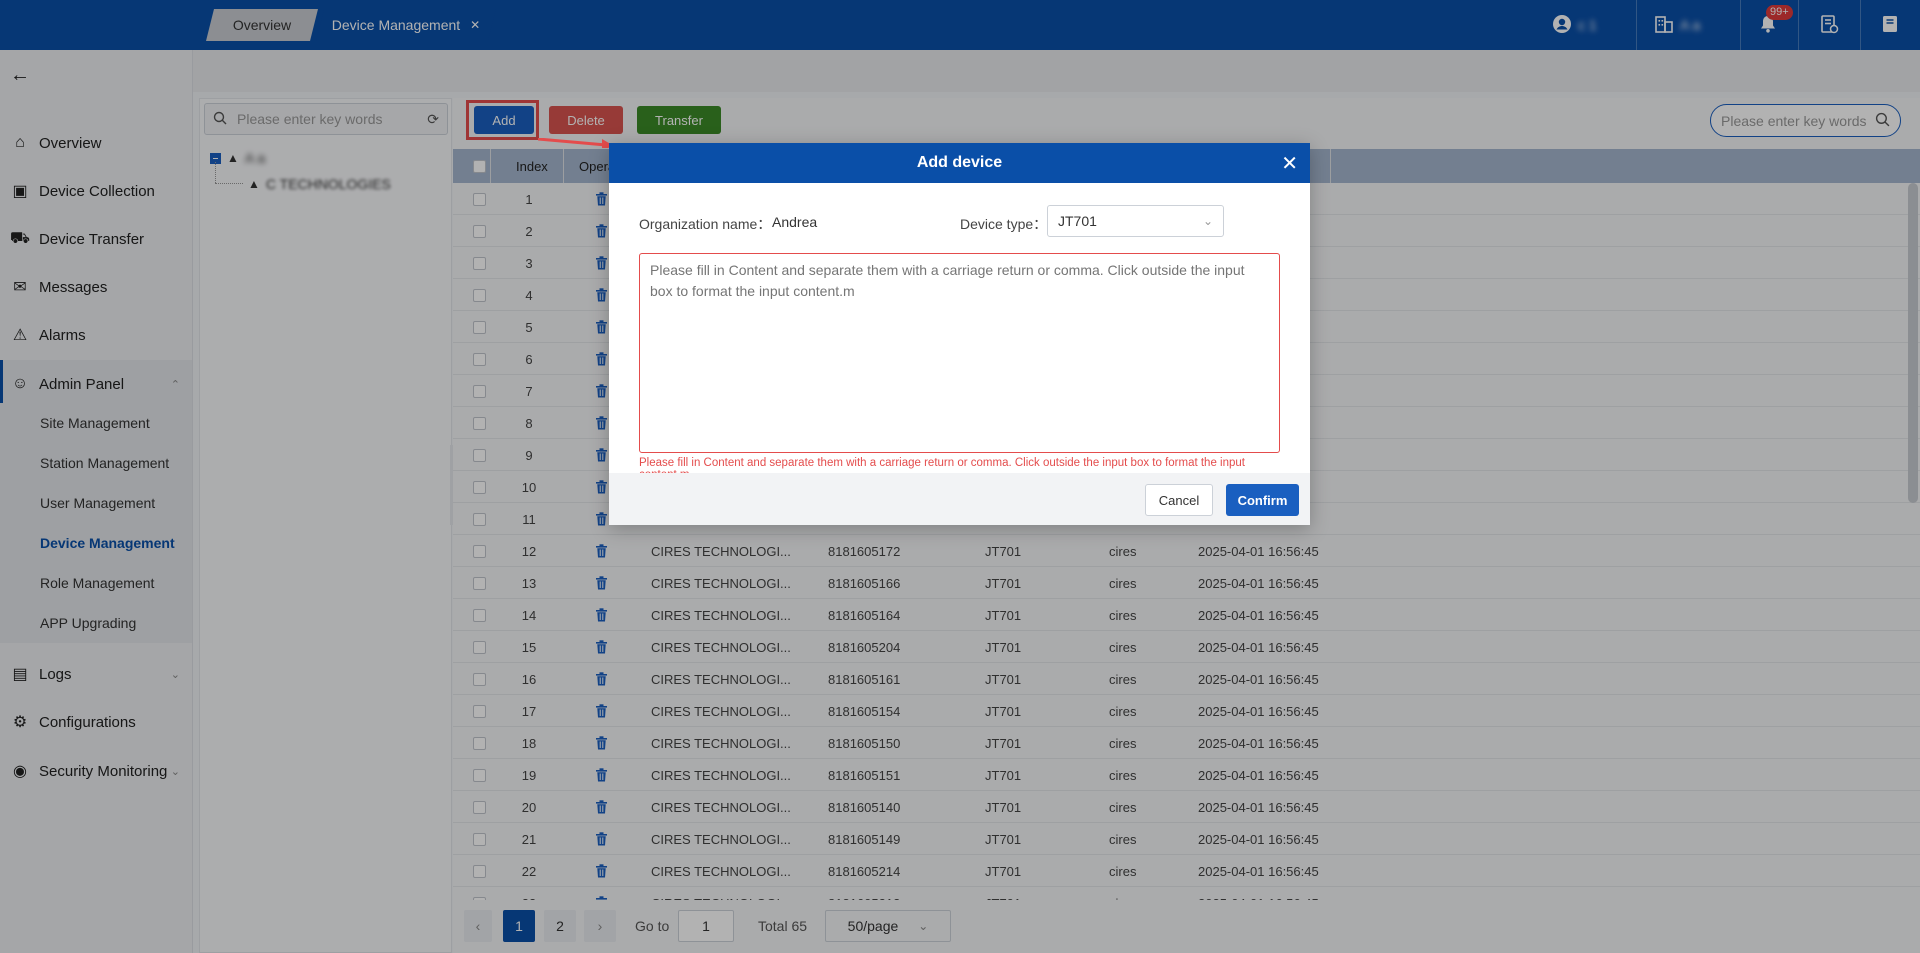 The height and width of the screenshot is (953, 1920). Describe the element at coordinates (705, 224) in the screenshot. I see `org-name-label: Organization name：` at that location.